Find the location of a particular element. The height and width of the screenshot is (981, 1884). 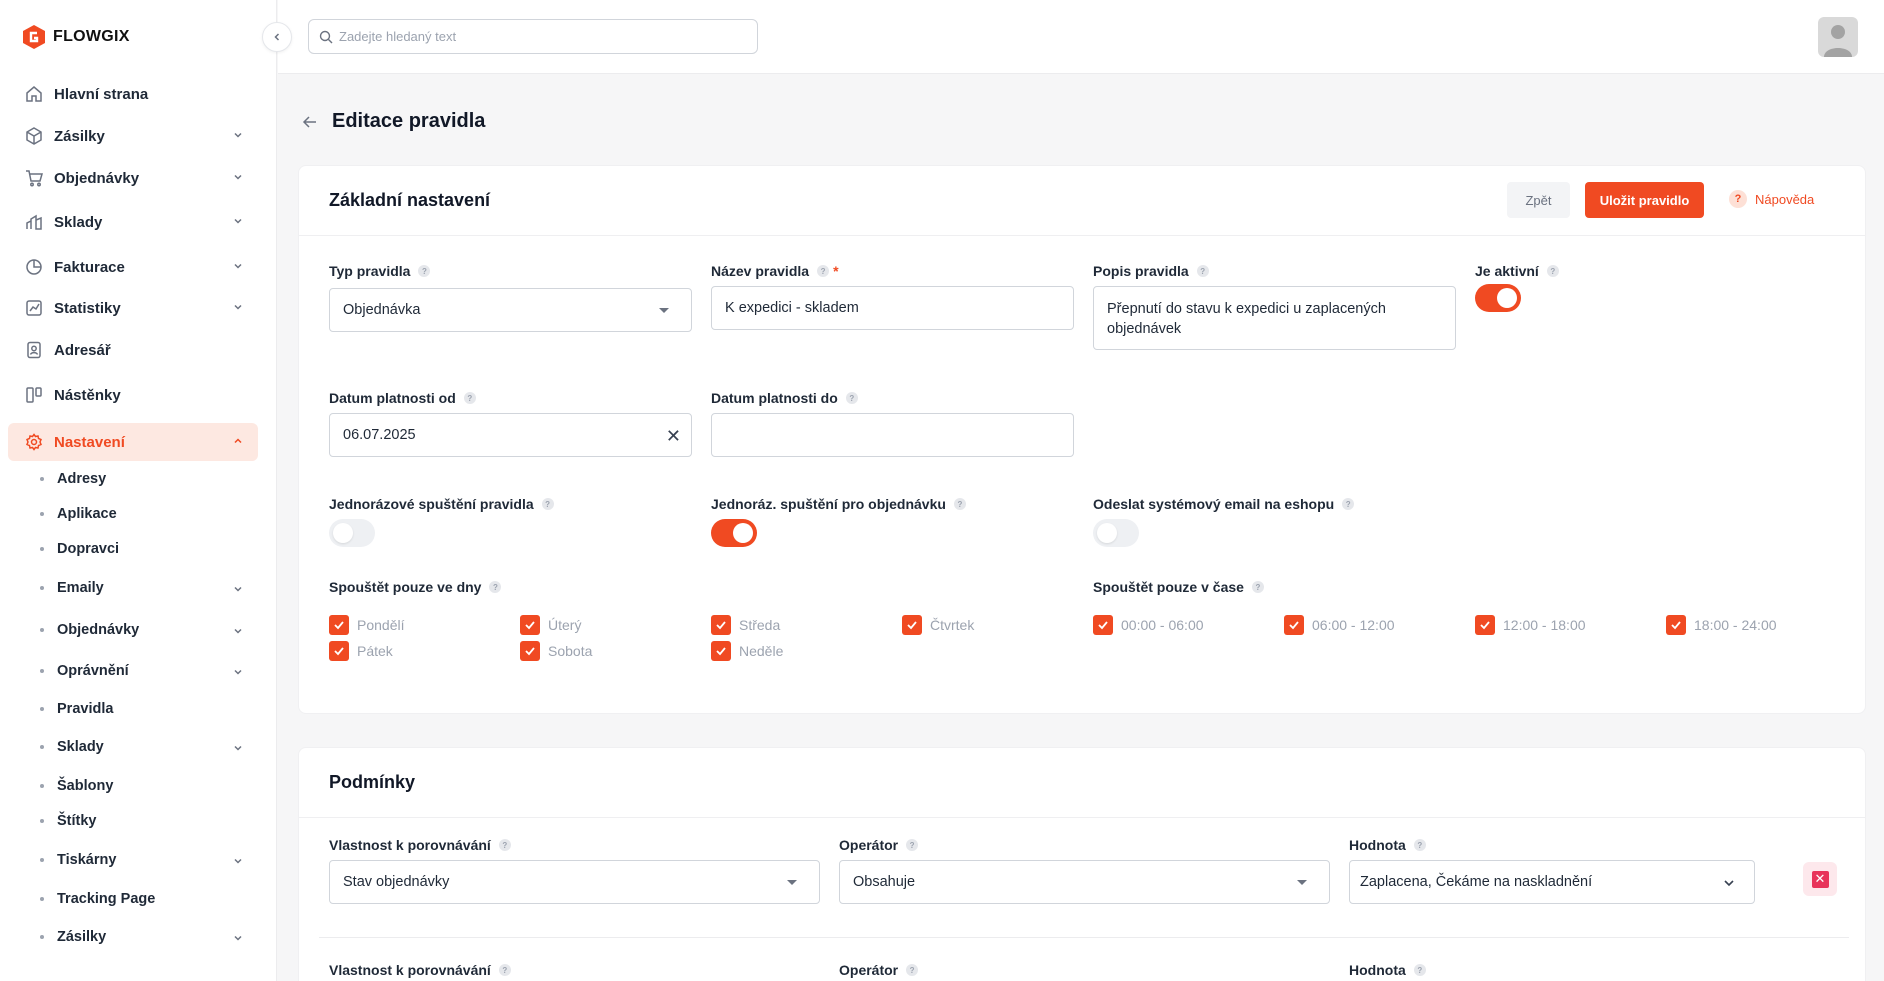

day-checkbox-thursday: Čtvrtek is located at coordinates (938, 625).